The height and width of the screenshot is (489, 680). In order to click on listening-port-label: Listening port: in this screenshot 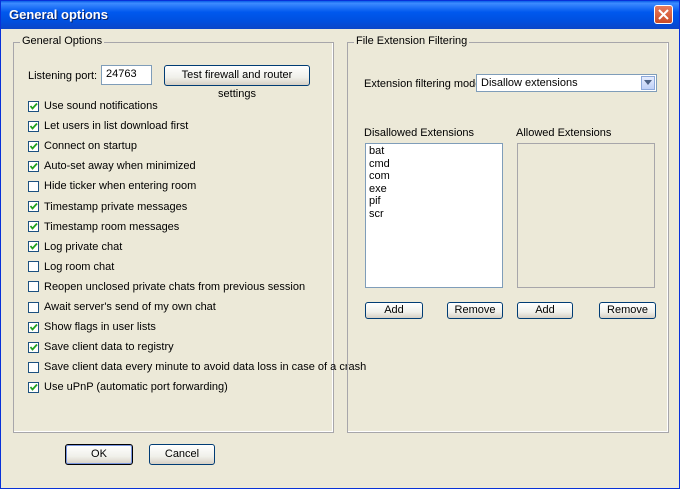, I will do `click(63, 76)`.